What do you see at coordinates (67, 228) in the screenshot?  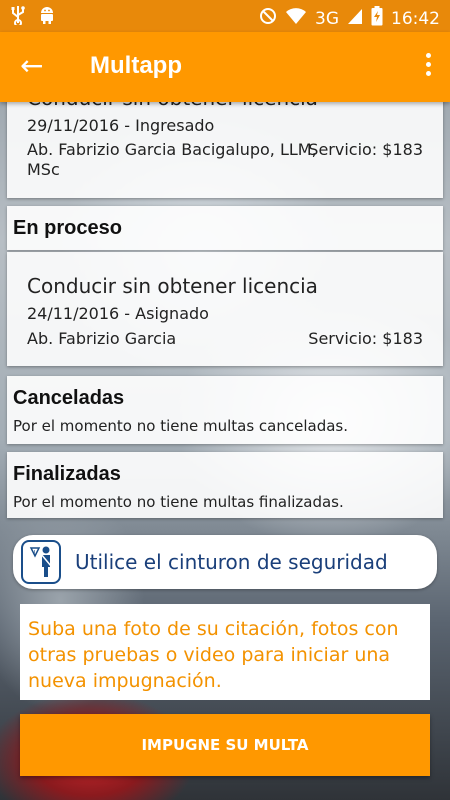 I see `section-header: En proceso` at bounding box center [67, 228].